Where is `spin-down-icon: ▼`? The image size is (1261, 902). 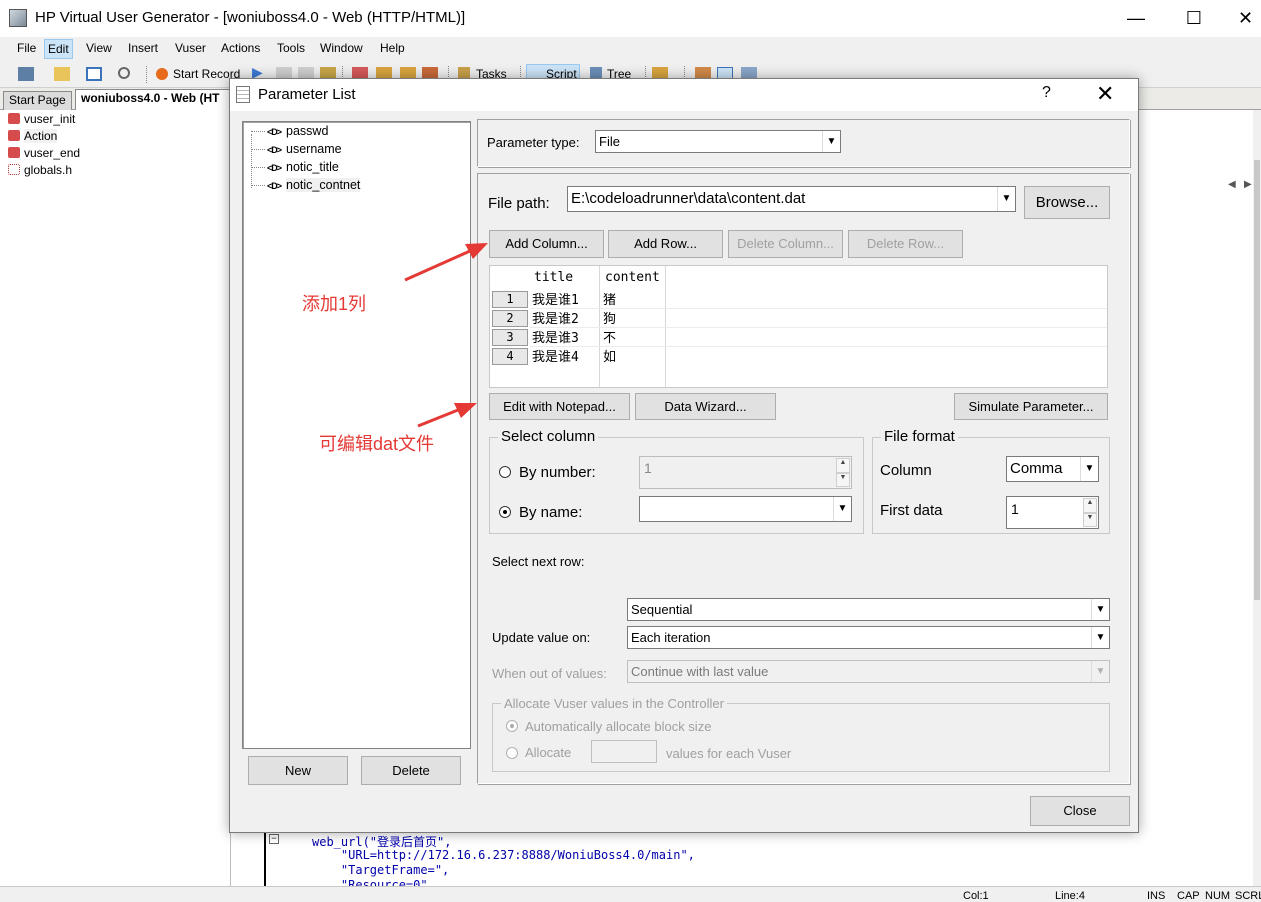
spin-down-icon: ▼ is located at coordinates (1090, 519).